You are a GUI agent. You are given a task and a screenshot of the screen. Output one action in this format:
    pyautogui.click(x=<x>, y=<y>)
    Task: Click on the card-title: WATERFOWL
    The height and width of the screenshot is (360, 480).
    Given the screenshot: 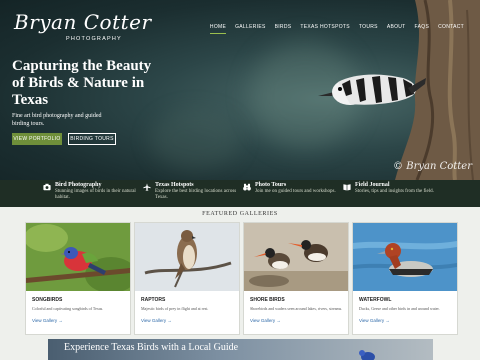 What is the action you would take?
    pyautogui.click(x=375, y=300)
    